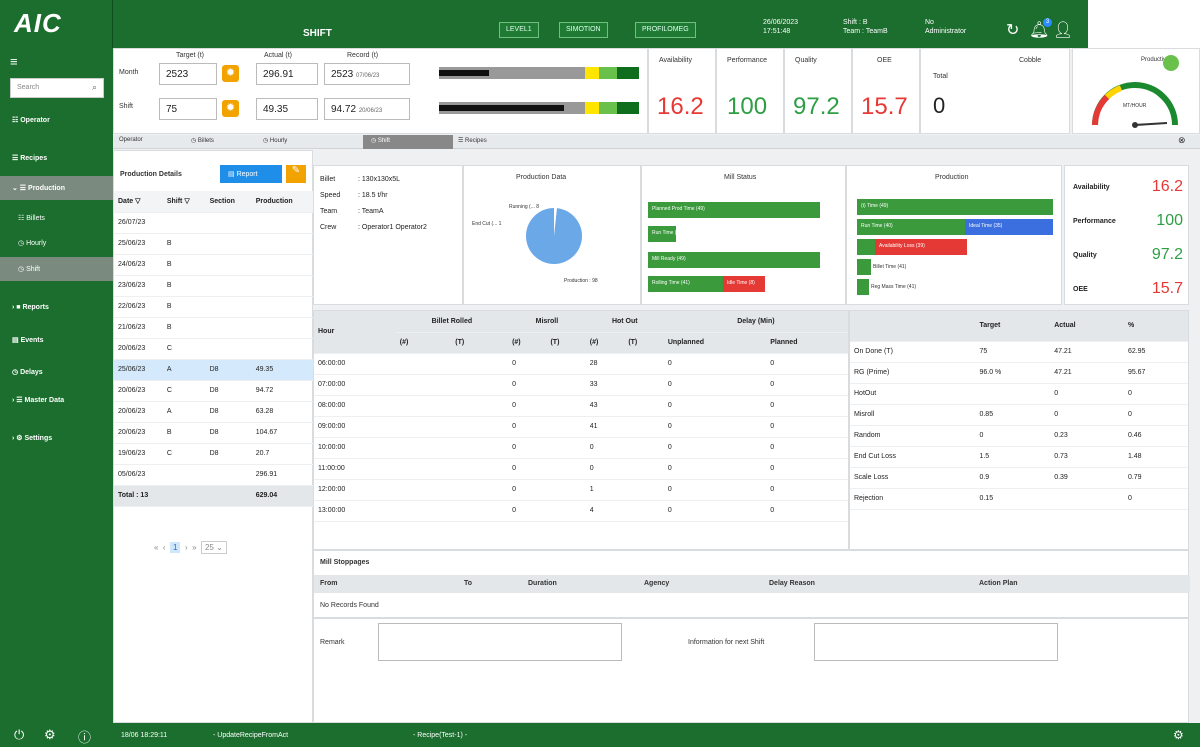 The image size is (1200, 747). What do you see at coordinates (1019, 352) in the screenshot?
I see `table-row: On Done (T) 75 47.21 62.95` at bounding box center [1019, 352].